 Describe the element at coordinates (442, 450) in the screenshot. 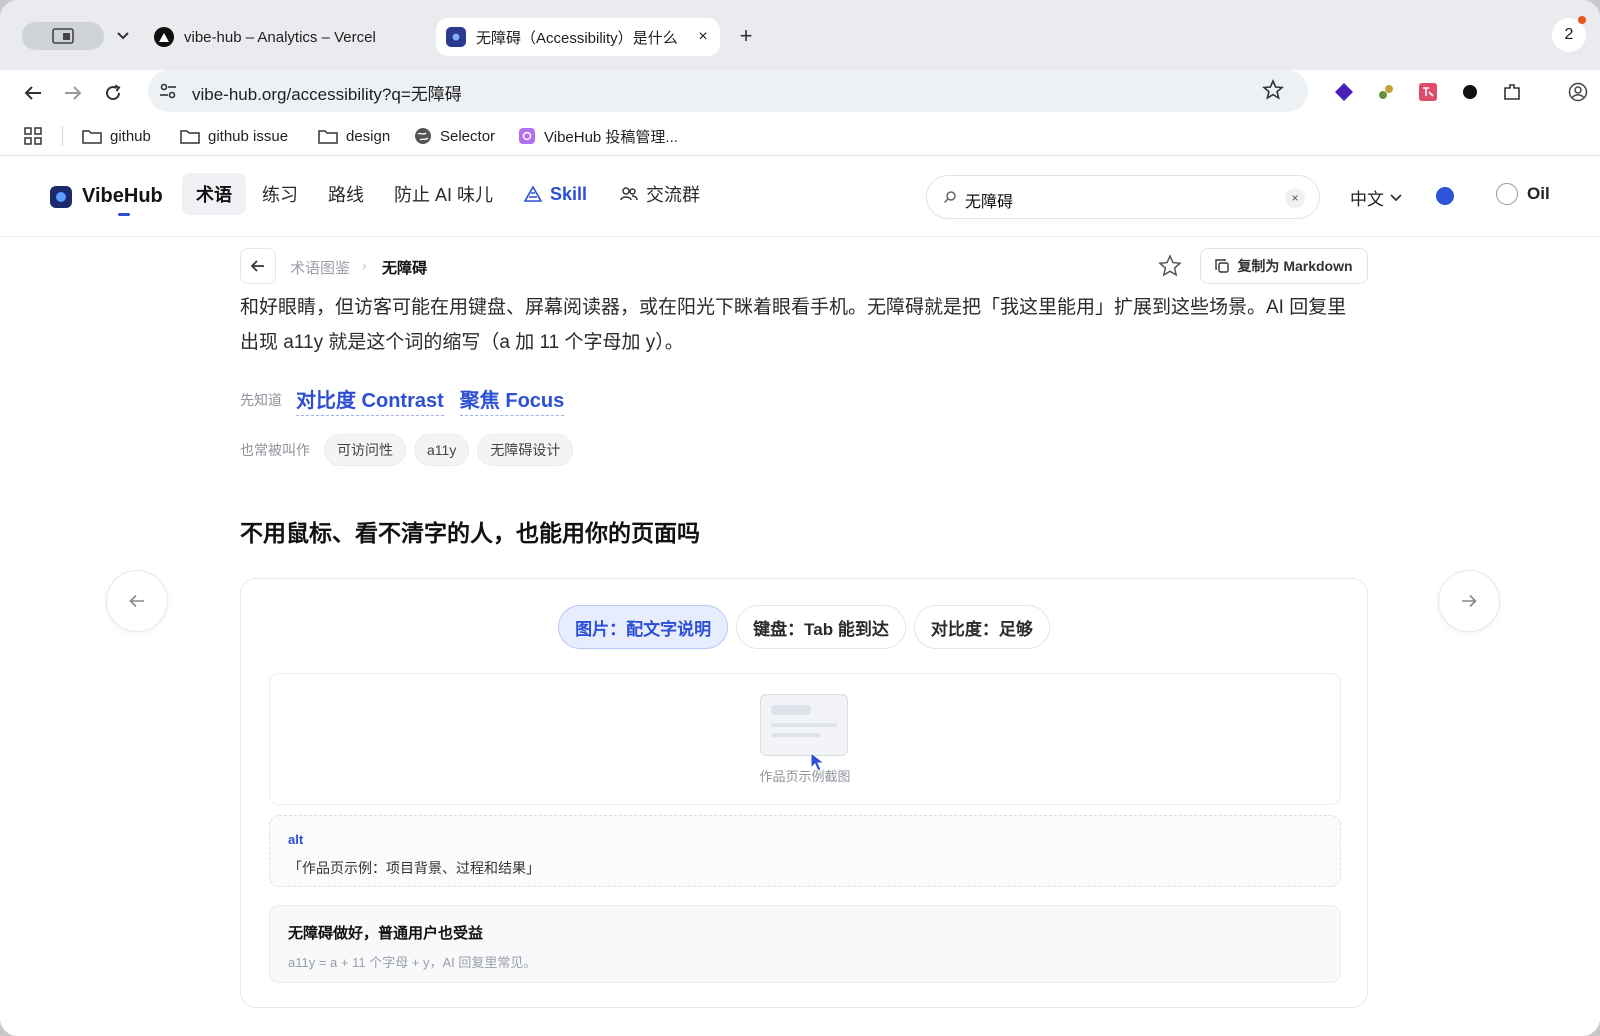

I see `alias-chip: a11y` at that location.